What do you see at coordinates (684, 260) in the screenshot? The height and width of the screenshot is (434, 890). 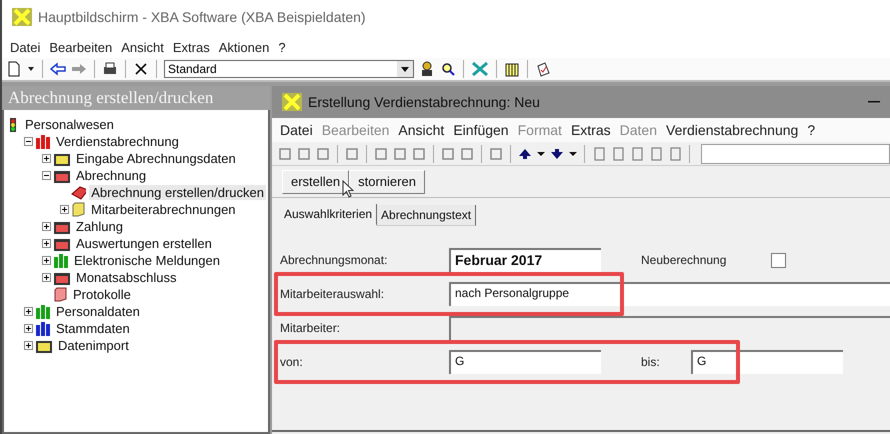 I see `option-label: Neuberechnung` at bounding box center [684, 260].